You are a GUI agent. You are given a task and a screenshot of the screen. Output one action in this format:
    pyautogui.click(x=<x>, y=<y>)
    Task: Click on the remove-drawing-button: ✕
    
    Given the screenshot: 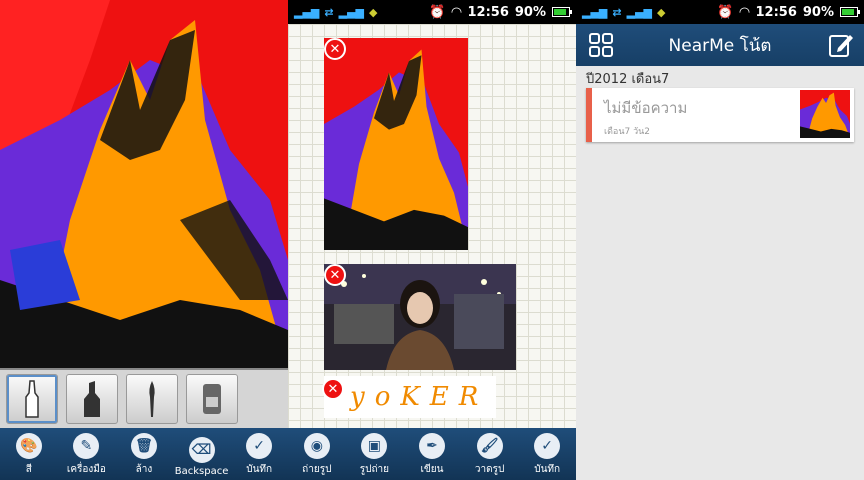 What is the action you would take?
    pyautogui.click(x=335, y=49)
    